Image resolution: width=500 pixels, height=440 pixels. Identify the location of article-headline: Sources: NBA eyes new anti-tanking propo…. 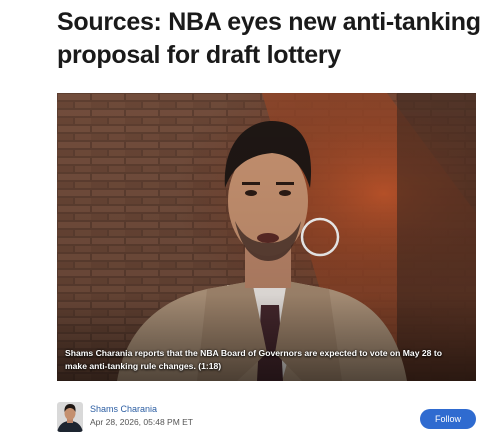
(269, 38).